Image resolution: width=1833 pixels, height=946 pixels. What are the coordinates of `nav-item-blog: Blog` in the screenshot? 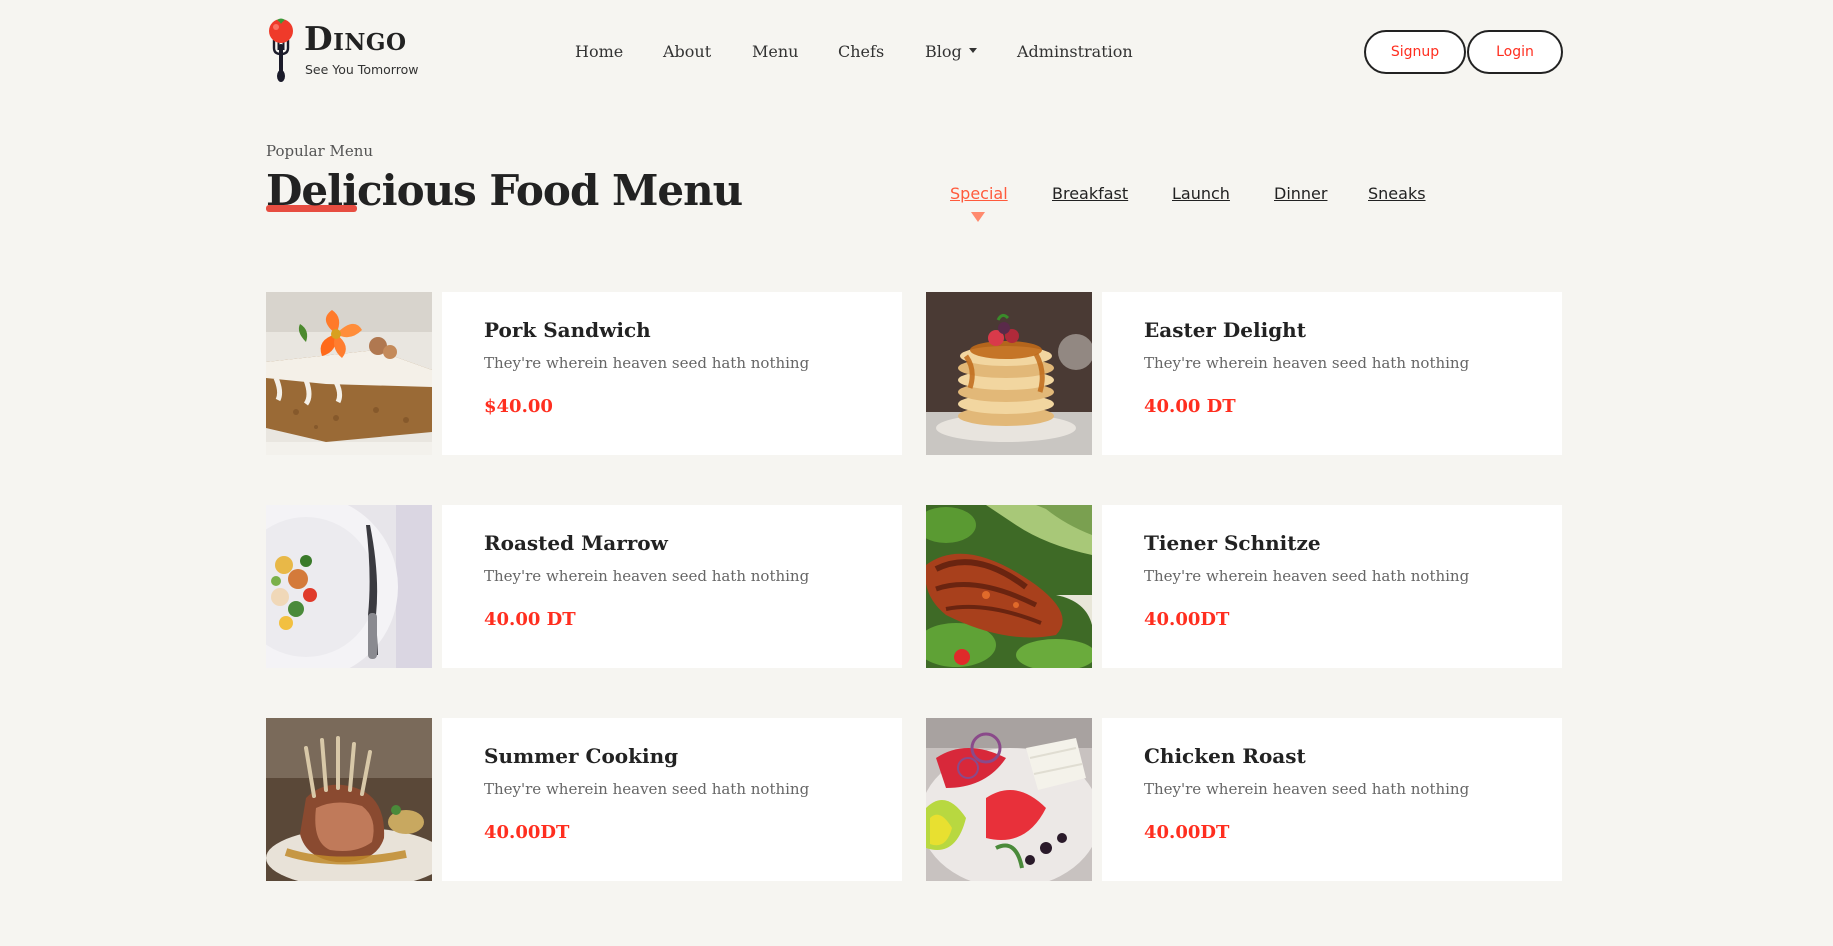 It's located at (951, 51).